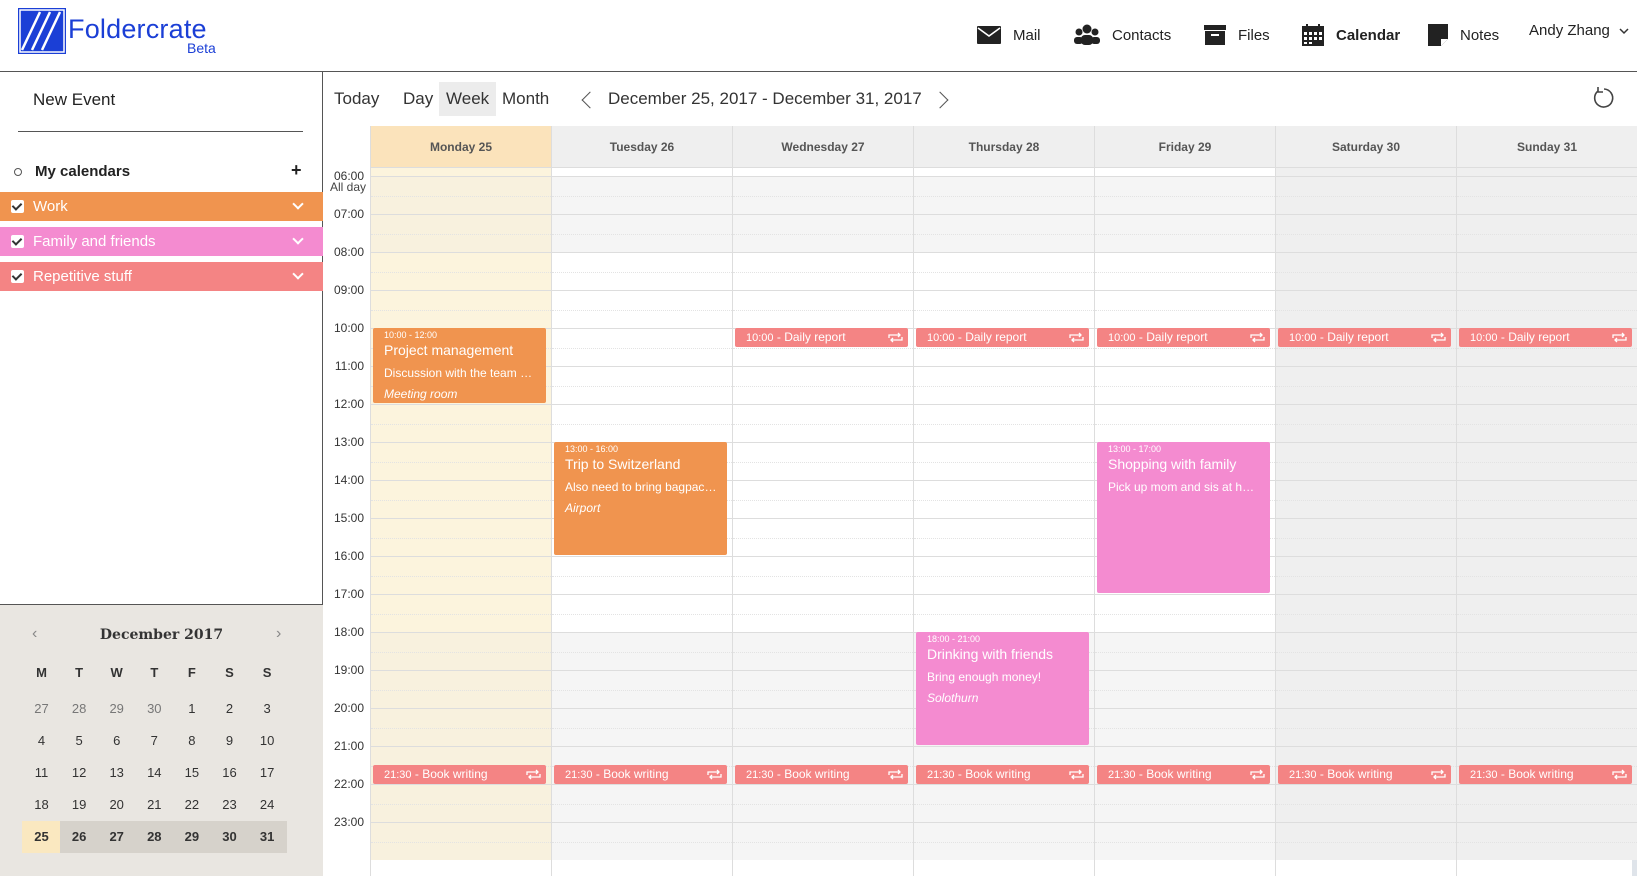 The height and width of the screenshot is (876, 1637). I want to click on mini-day: 22, so click(191, 805).